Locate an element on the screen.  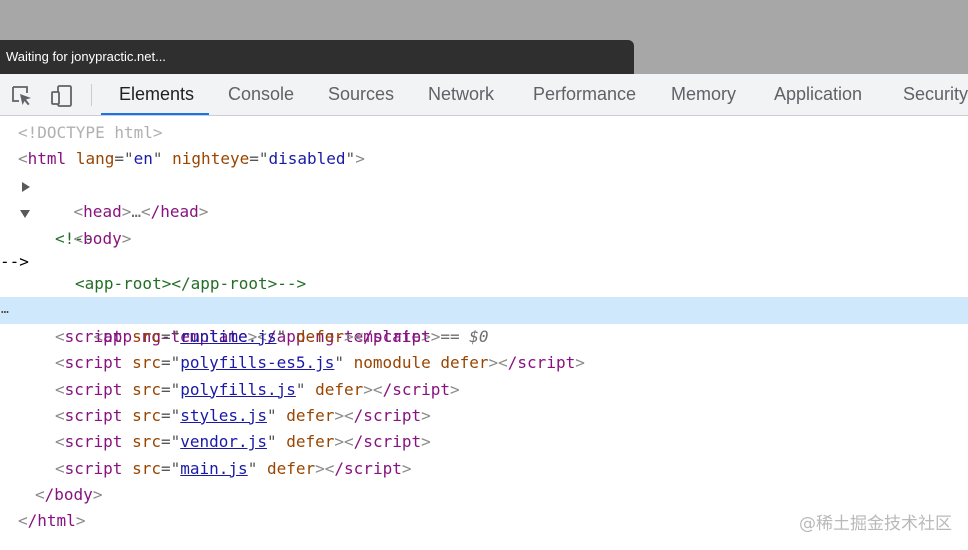
expand-triangle-icon is located at coordinates (26, 186).